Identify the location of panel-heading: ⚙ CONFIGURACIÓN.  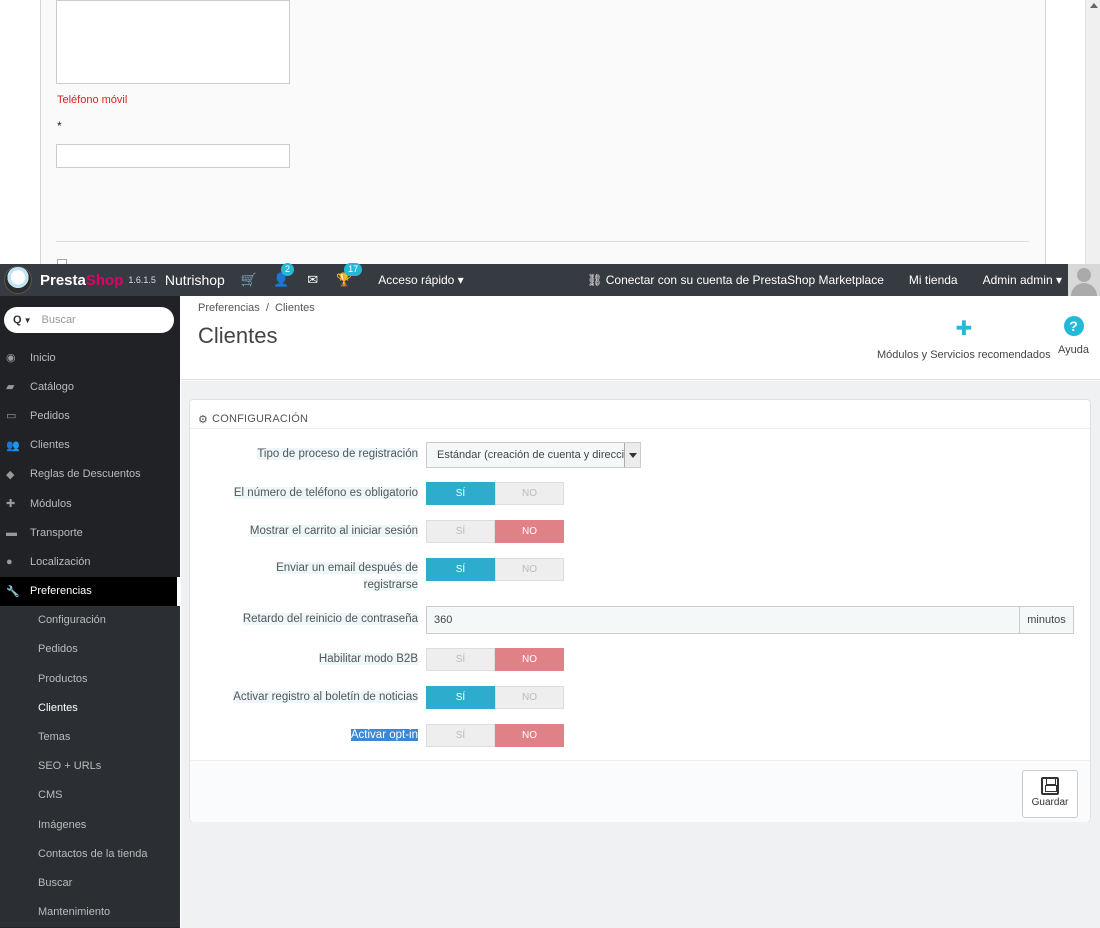
(253, 419).